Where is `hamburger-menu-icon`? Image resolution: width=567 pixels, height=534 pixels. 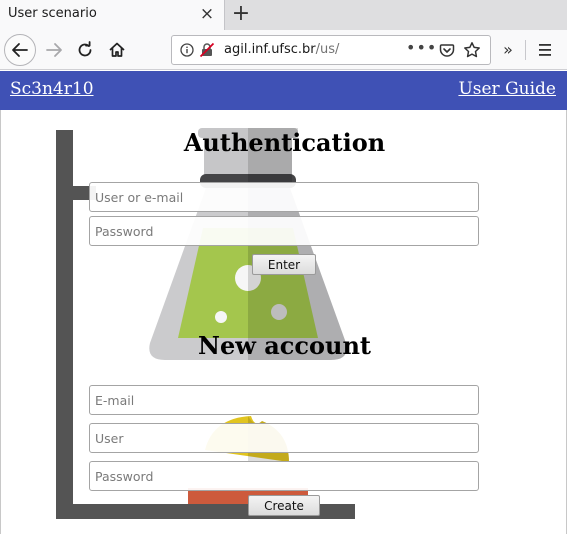
hamburger-menu-icon is located at coordinates (545, 50).